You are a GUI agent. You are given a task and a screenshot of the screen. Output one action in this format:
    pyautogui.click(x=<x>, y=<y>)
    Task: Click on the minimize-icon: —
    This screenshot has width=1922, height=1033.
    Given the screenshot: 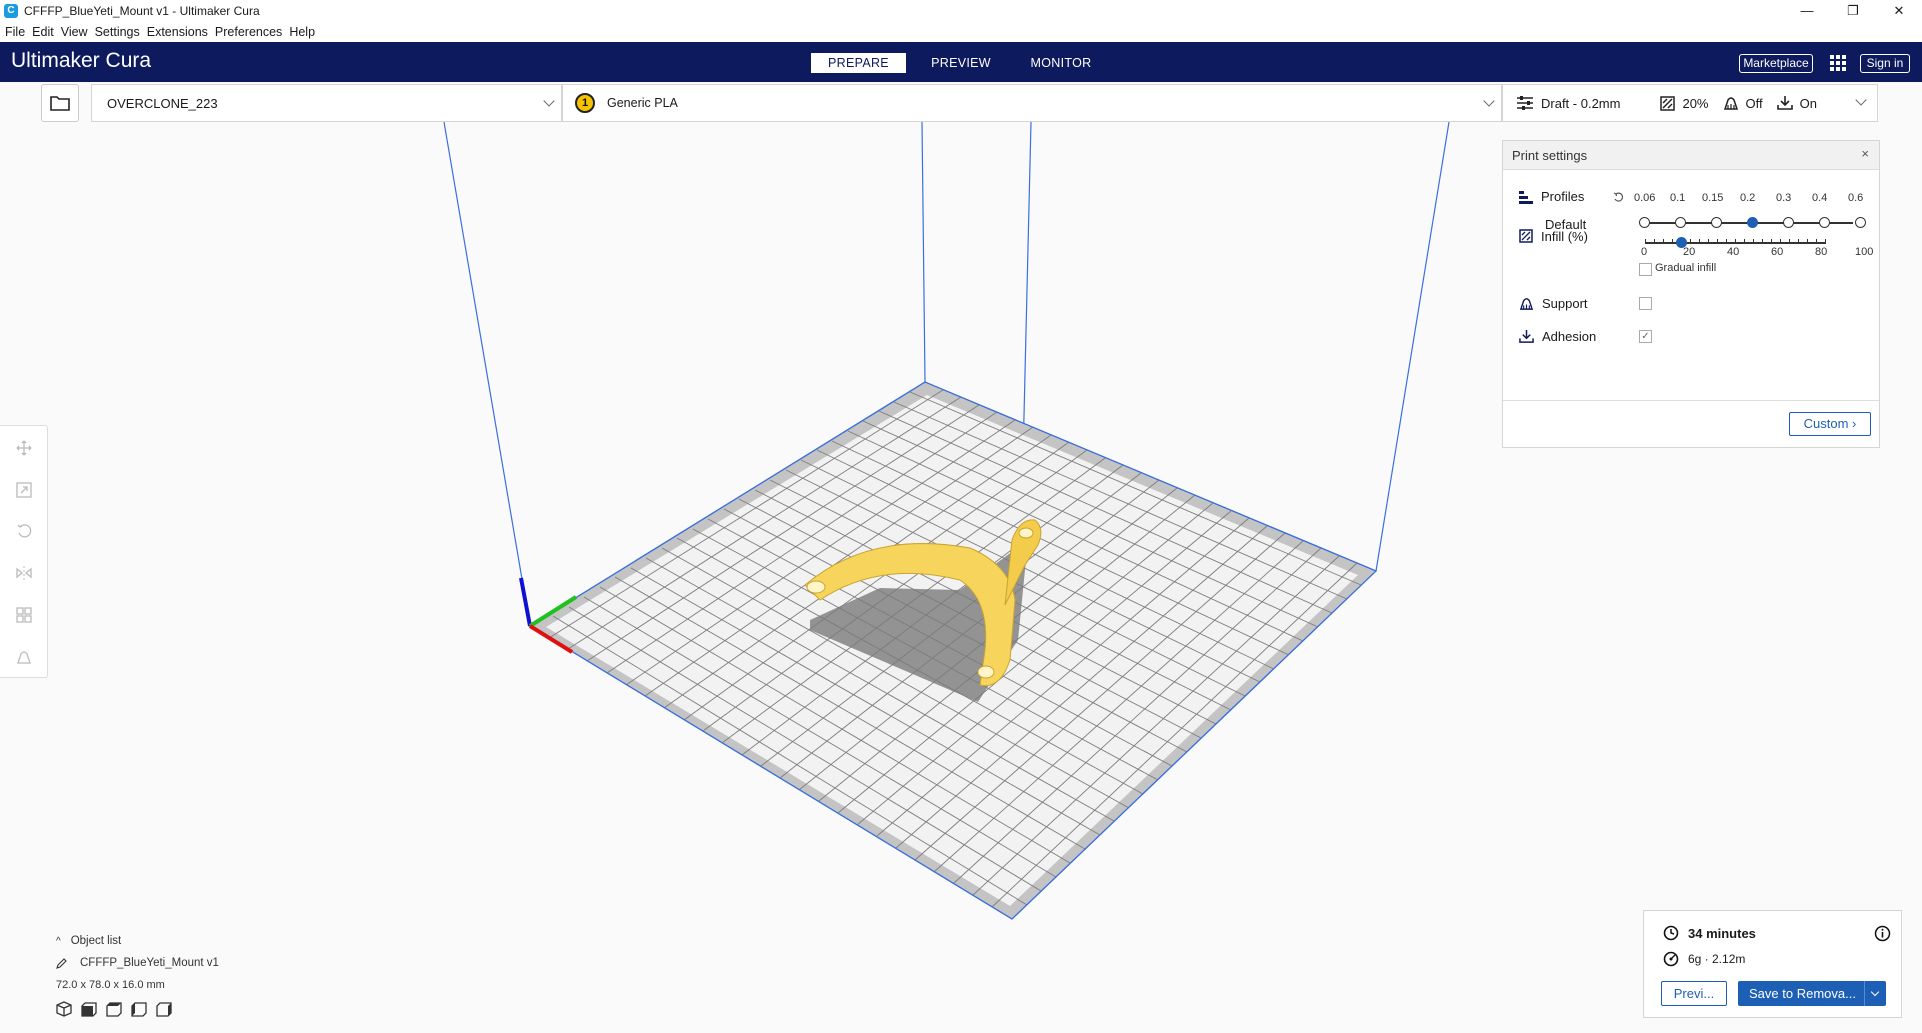 What is the action you would take?
    pyautogui.click(x=1807, y=10)
    